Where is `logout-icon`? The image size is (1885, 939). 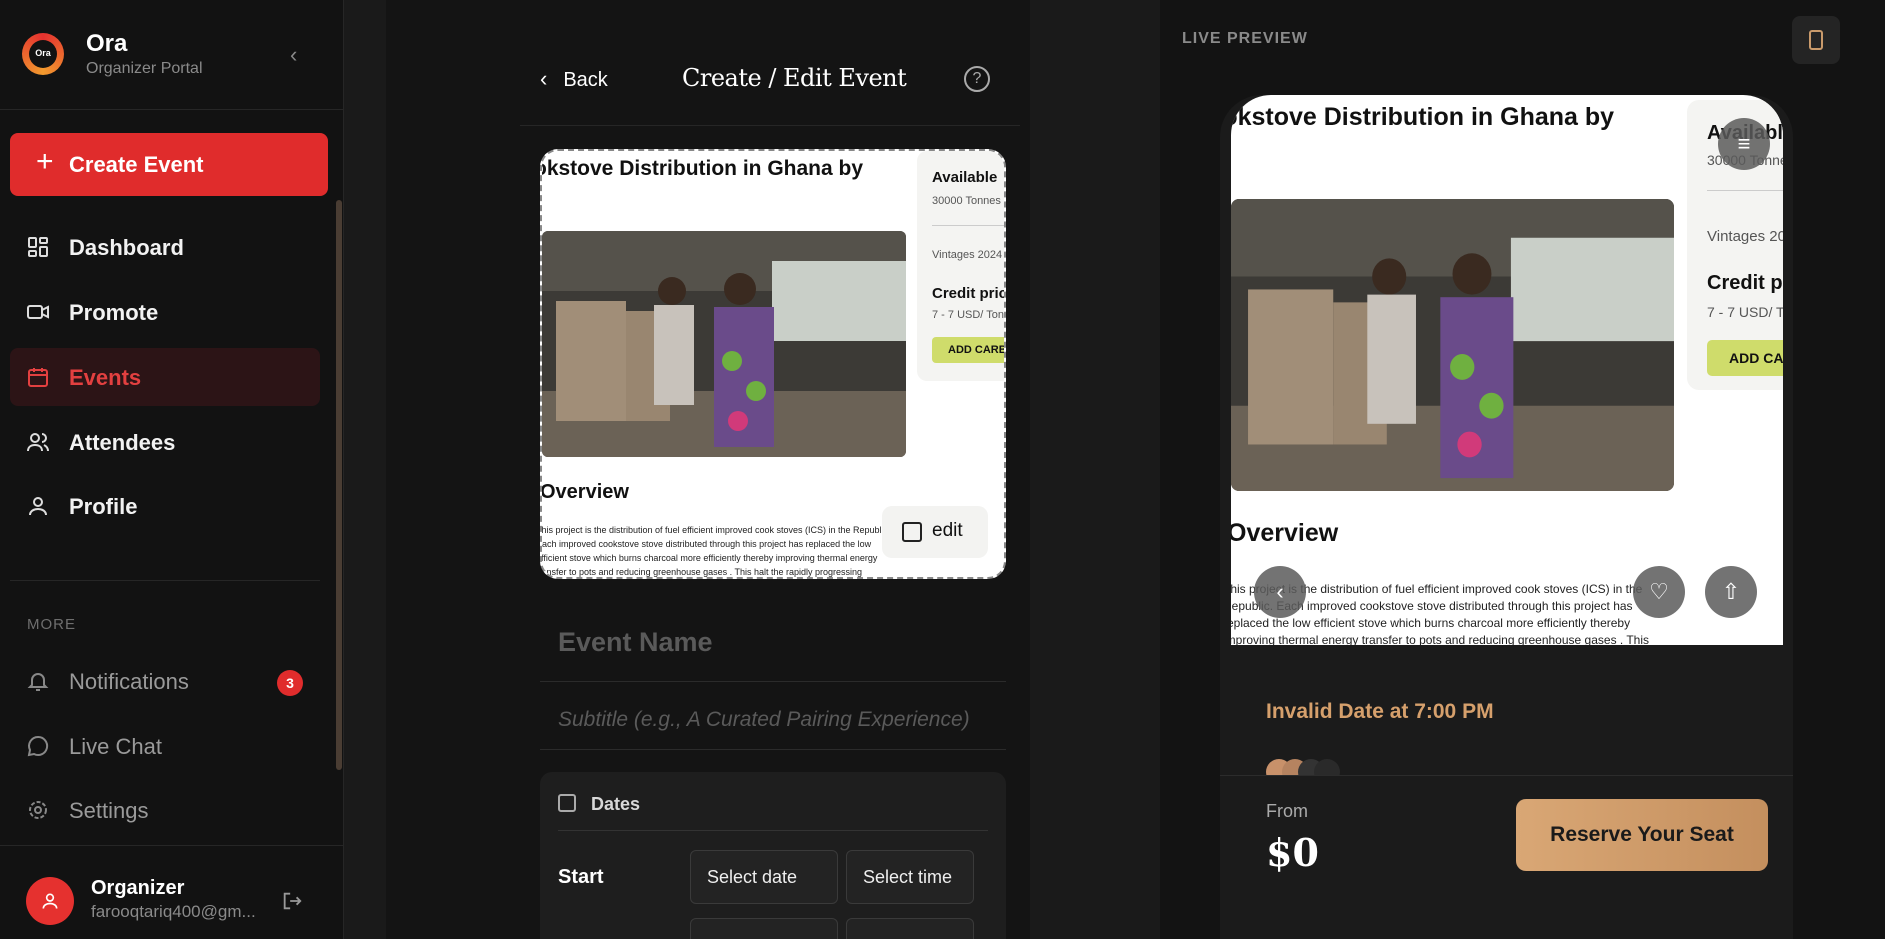
logout-icon is located at coordinates (292, 901).